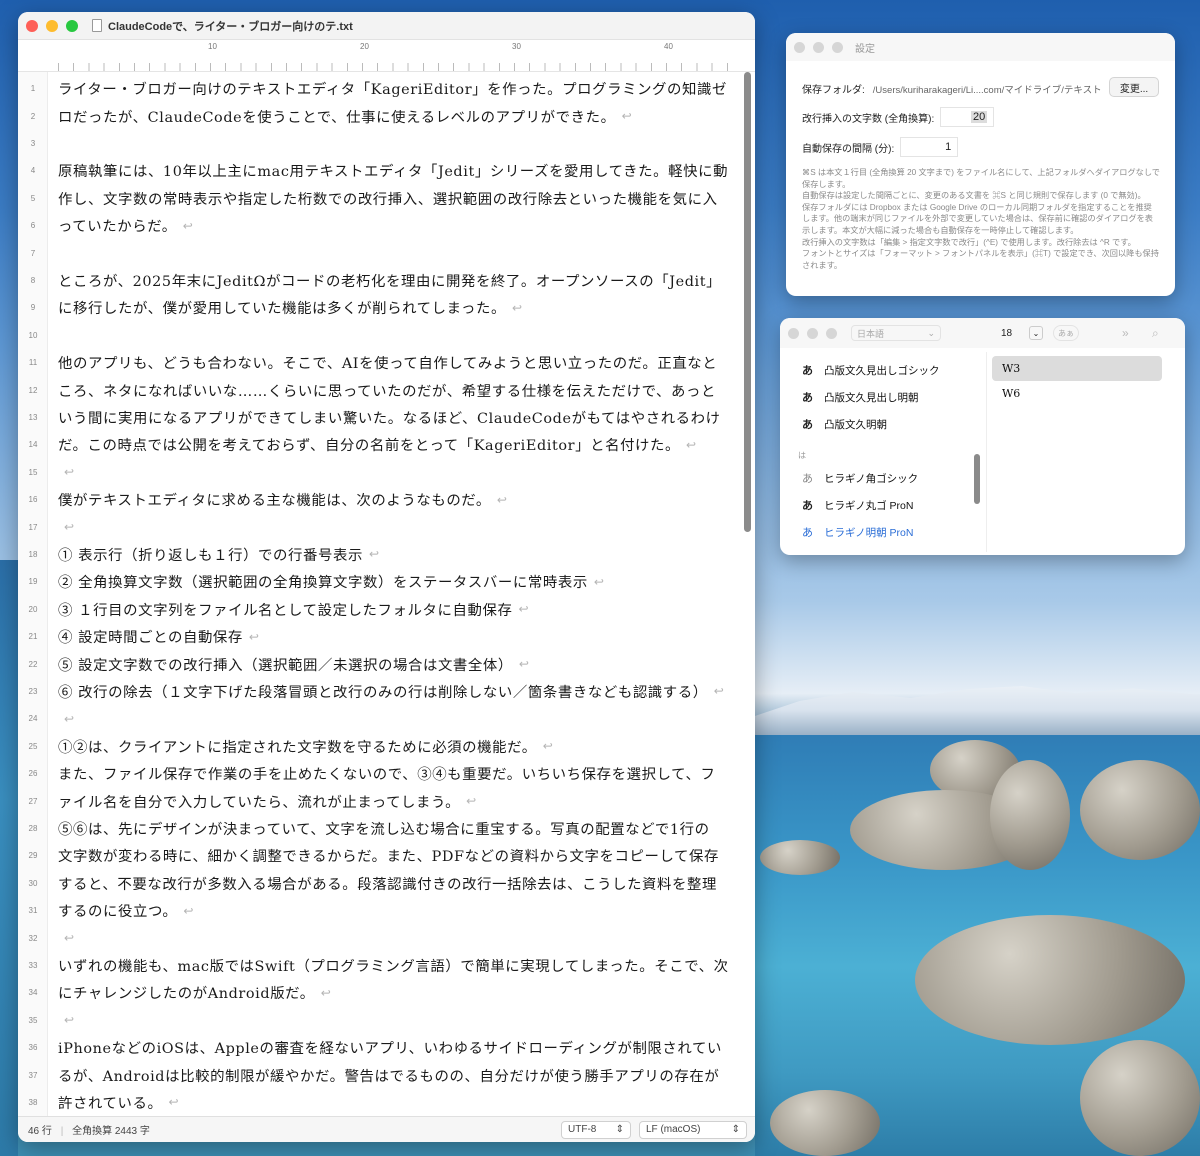 This screenshot has height=1156, width=1200. I want to click on editor-line: 3, so click(378, 143).